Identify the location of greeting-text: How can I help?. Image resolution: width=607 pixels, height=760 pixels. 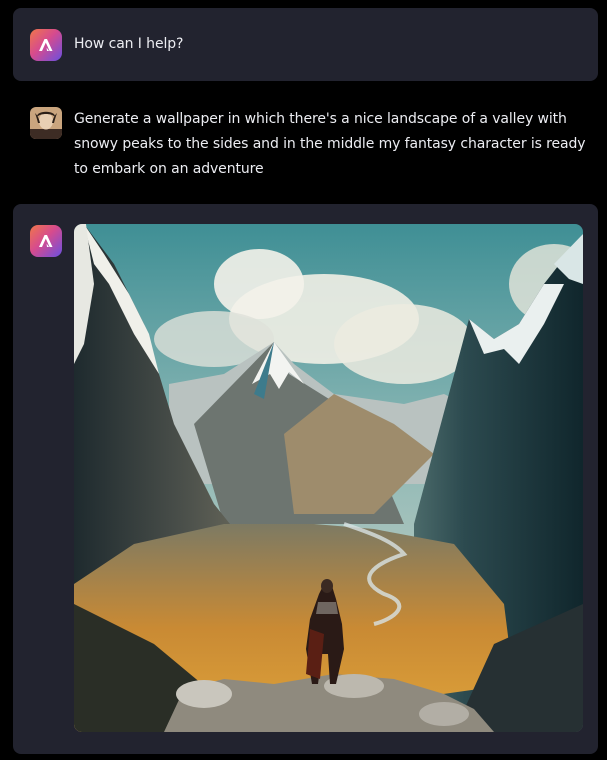
(129, 44).